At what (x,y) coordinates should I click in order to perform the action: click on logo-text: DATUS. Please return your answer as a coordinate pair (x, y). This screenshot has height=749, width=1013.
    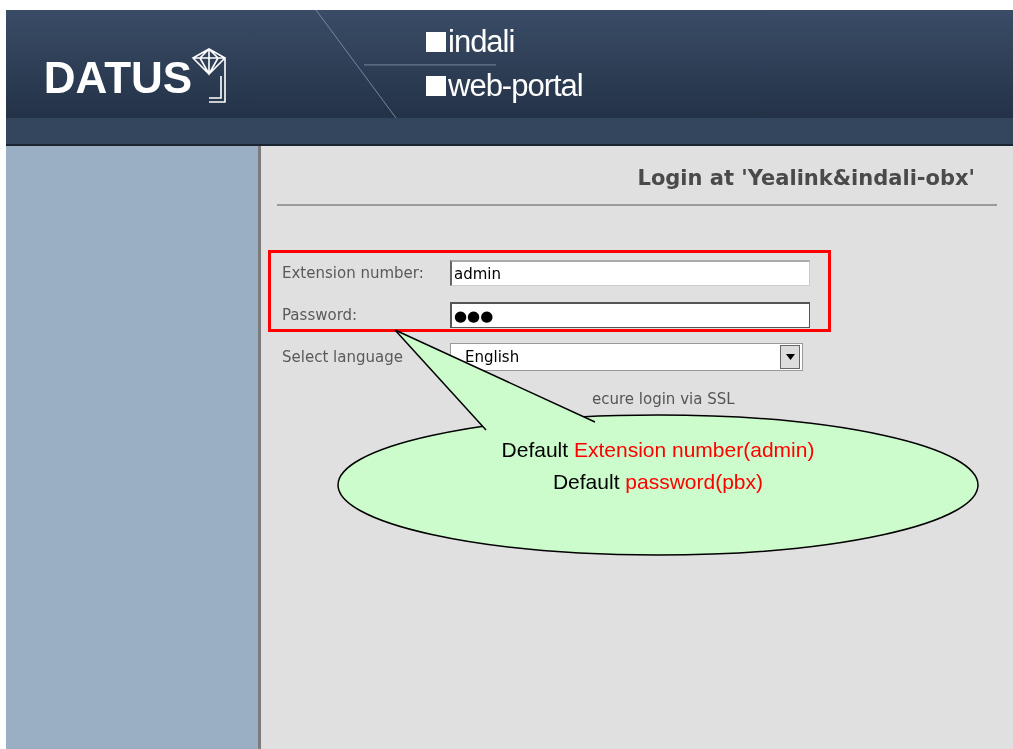
    Looking at the image, I should click on (118, 78).